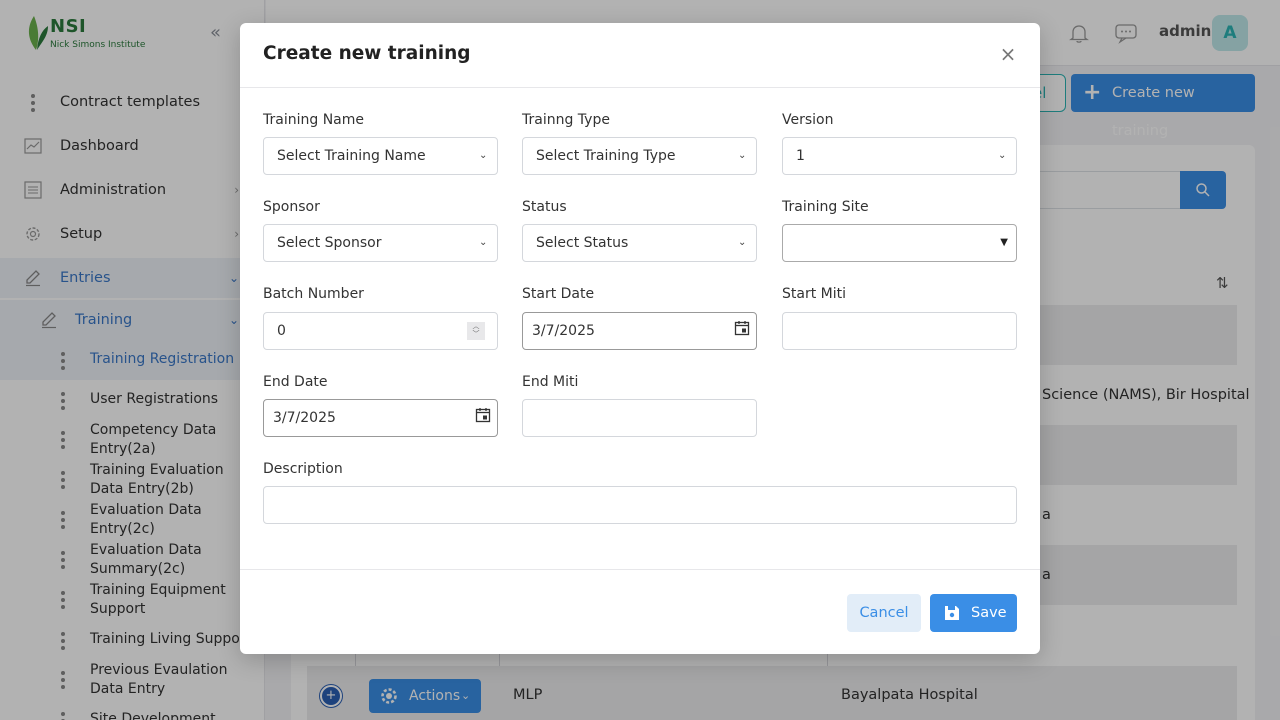  What do you see at coordinates (281, 331) in the screenshot?
I see `batch-number-value: 0` at bounding box center [281, 331].